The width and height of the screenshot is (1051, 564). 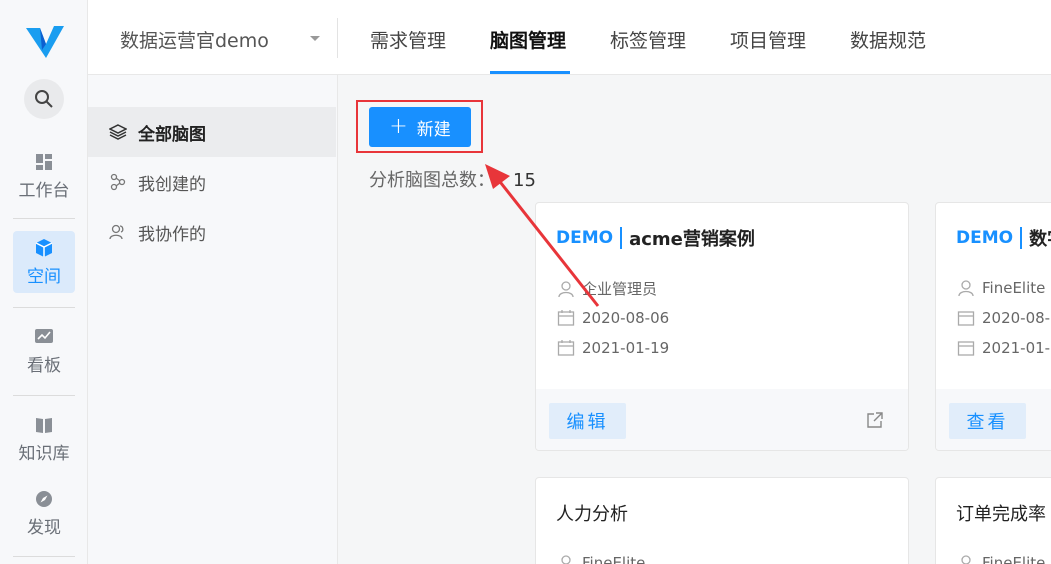 I want to click on total-label: 分析脑图总数：, so click(x=432, y=180).